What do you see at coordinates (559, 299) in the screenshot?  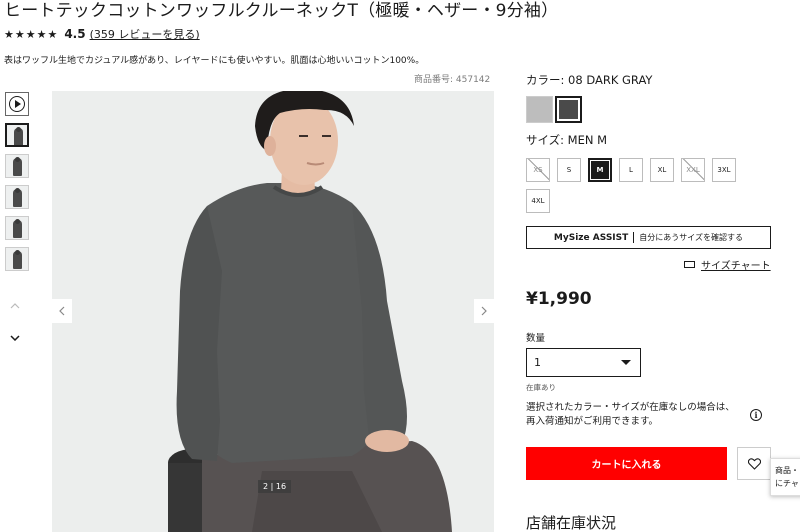 I see `price: ¥1,990` at bounding box center [559, 299].